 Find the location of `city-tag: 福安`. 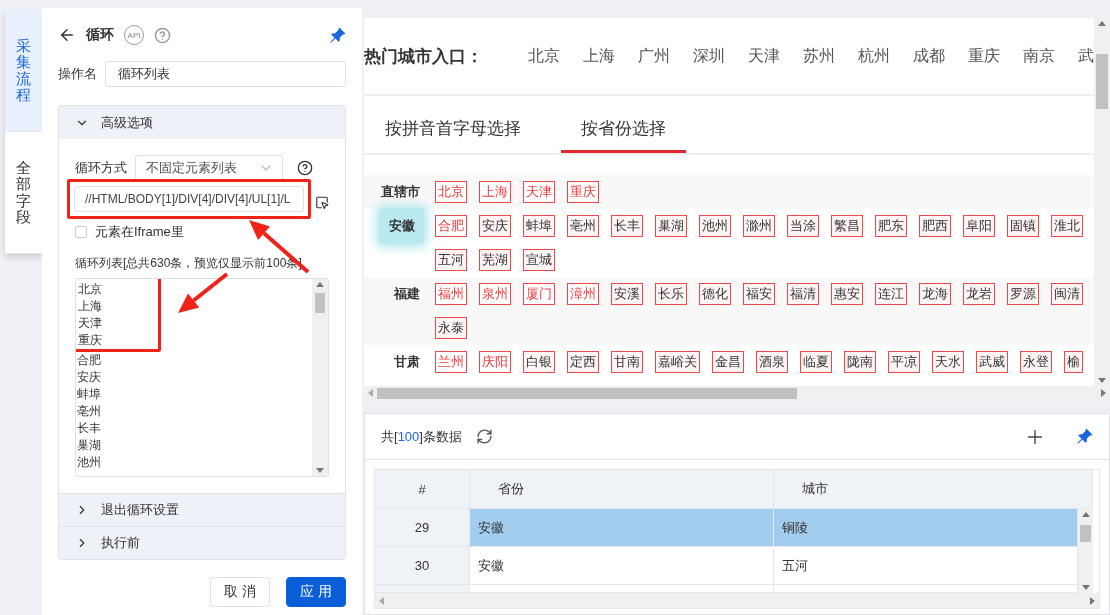

city-tag: 福安 is located at coordinates (759, 294).